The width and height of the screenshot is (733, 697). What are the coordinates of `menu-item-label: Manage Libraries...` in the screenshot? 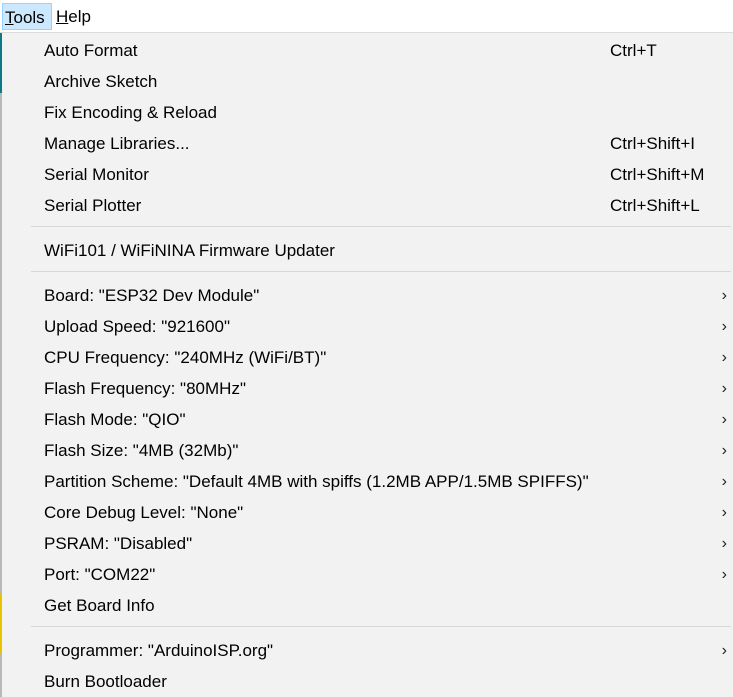 It's located at (117, 143).